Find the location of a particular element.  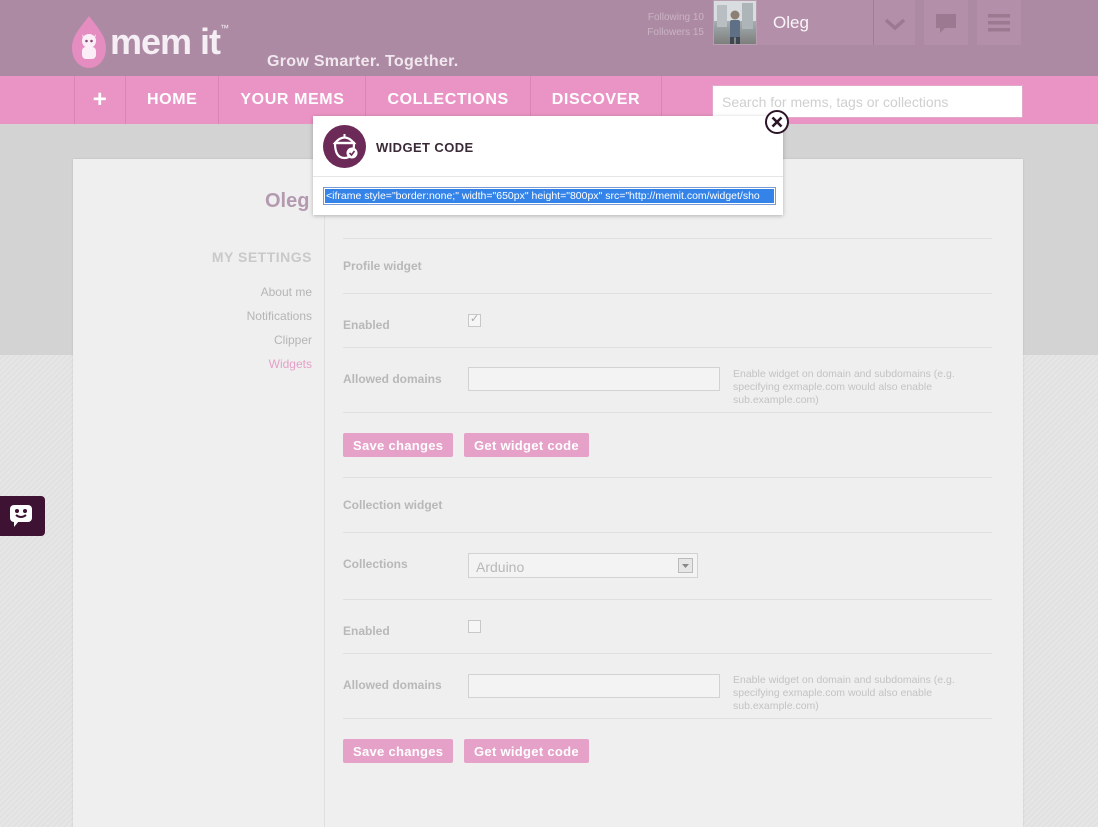

profile-save-button: Save changes is located at coordinates (398, 445).